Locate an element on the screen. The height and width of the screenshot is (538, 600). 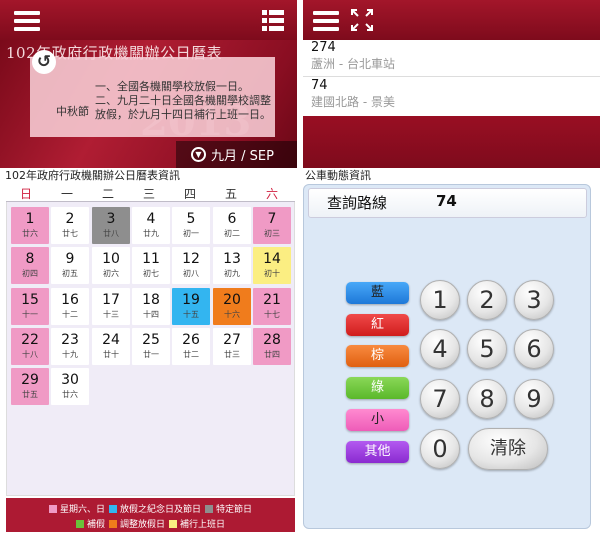
keypad-key-0: 0 is located at coordinates (440, 449).